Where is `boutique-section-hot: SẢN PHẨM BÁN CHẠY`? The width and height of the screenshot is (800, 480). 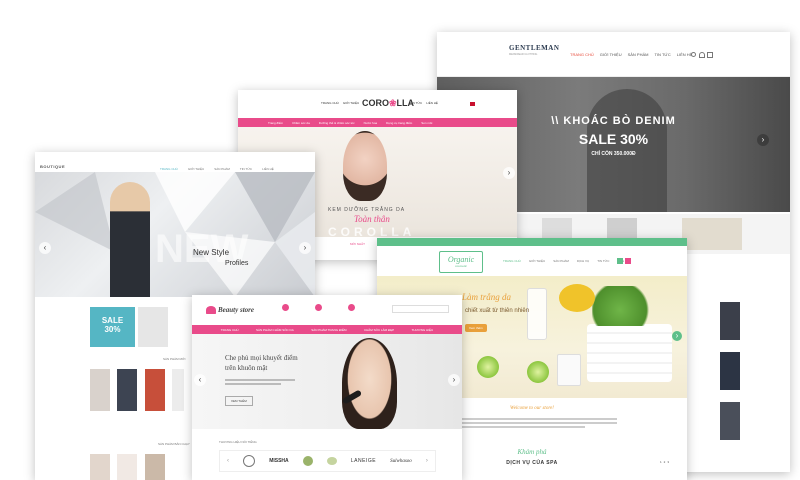
boutique-section-hot: SẢN PHẨM BÁN CHẠY is located at coordinates (174, 444).